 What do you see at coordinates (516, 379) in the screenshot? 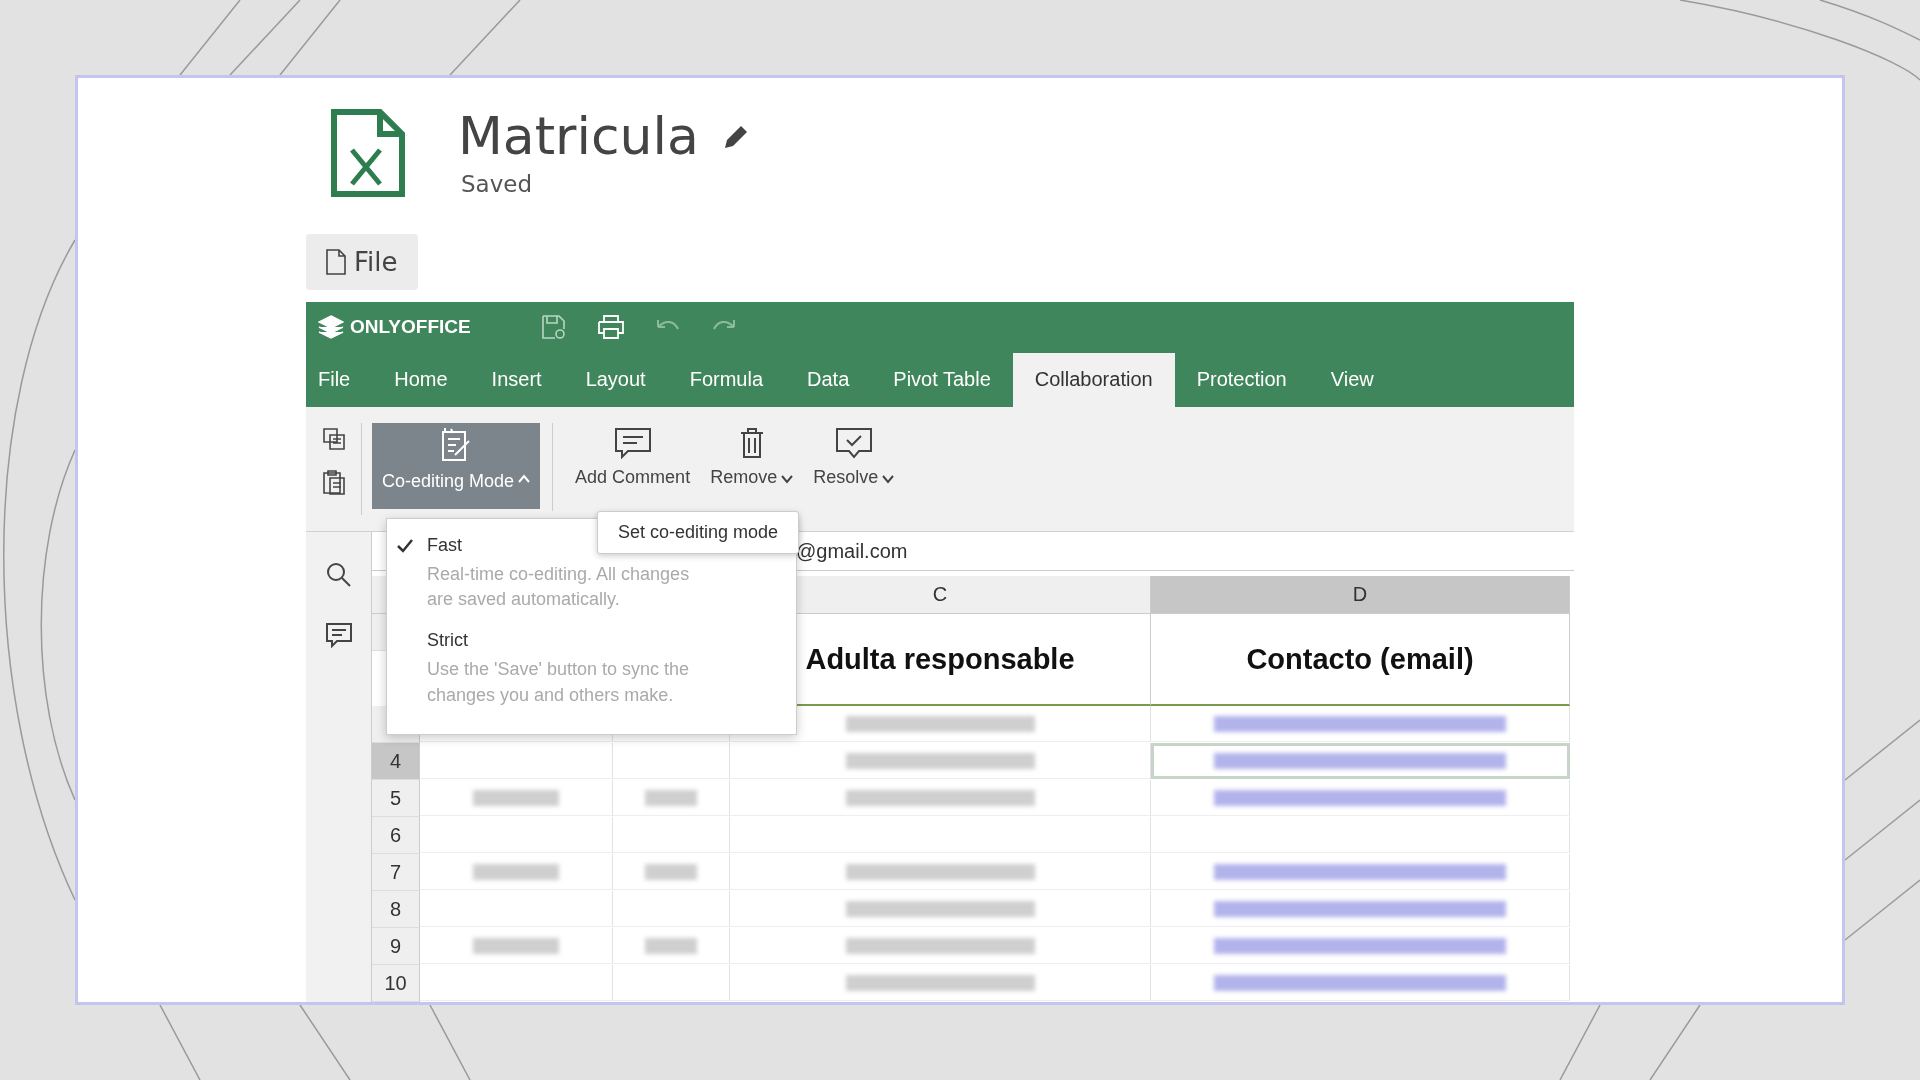
I see `menu-tab: Insert` at bounding box center [516, 379].